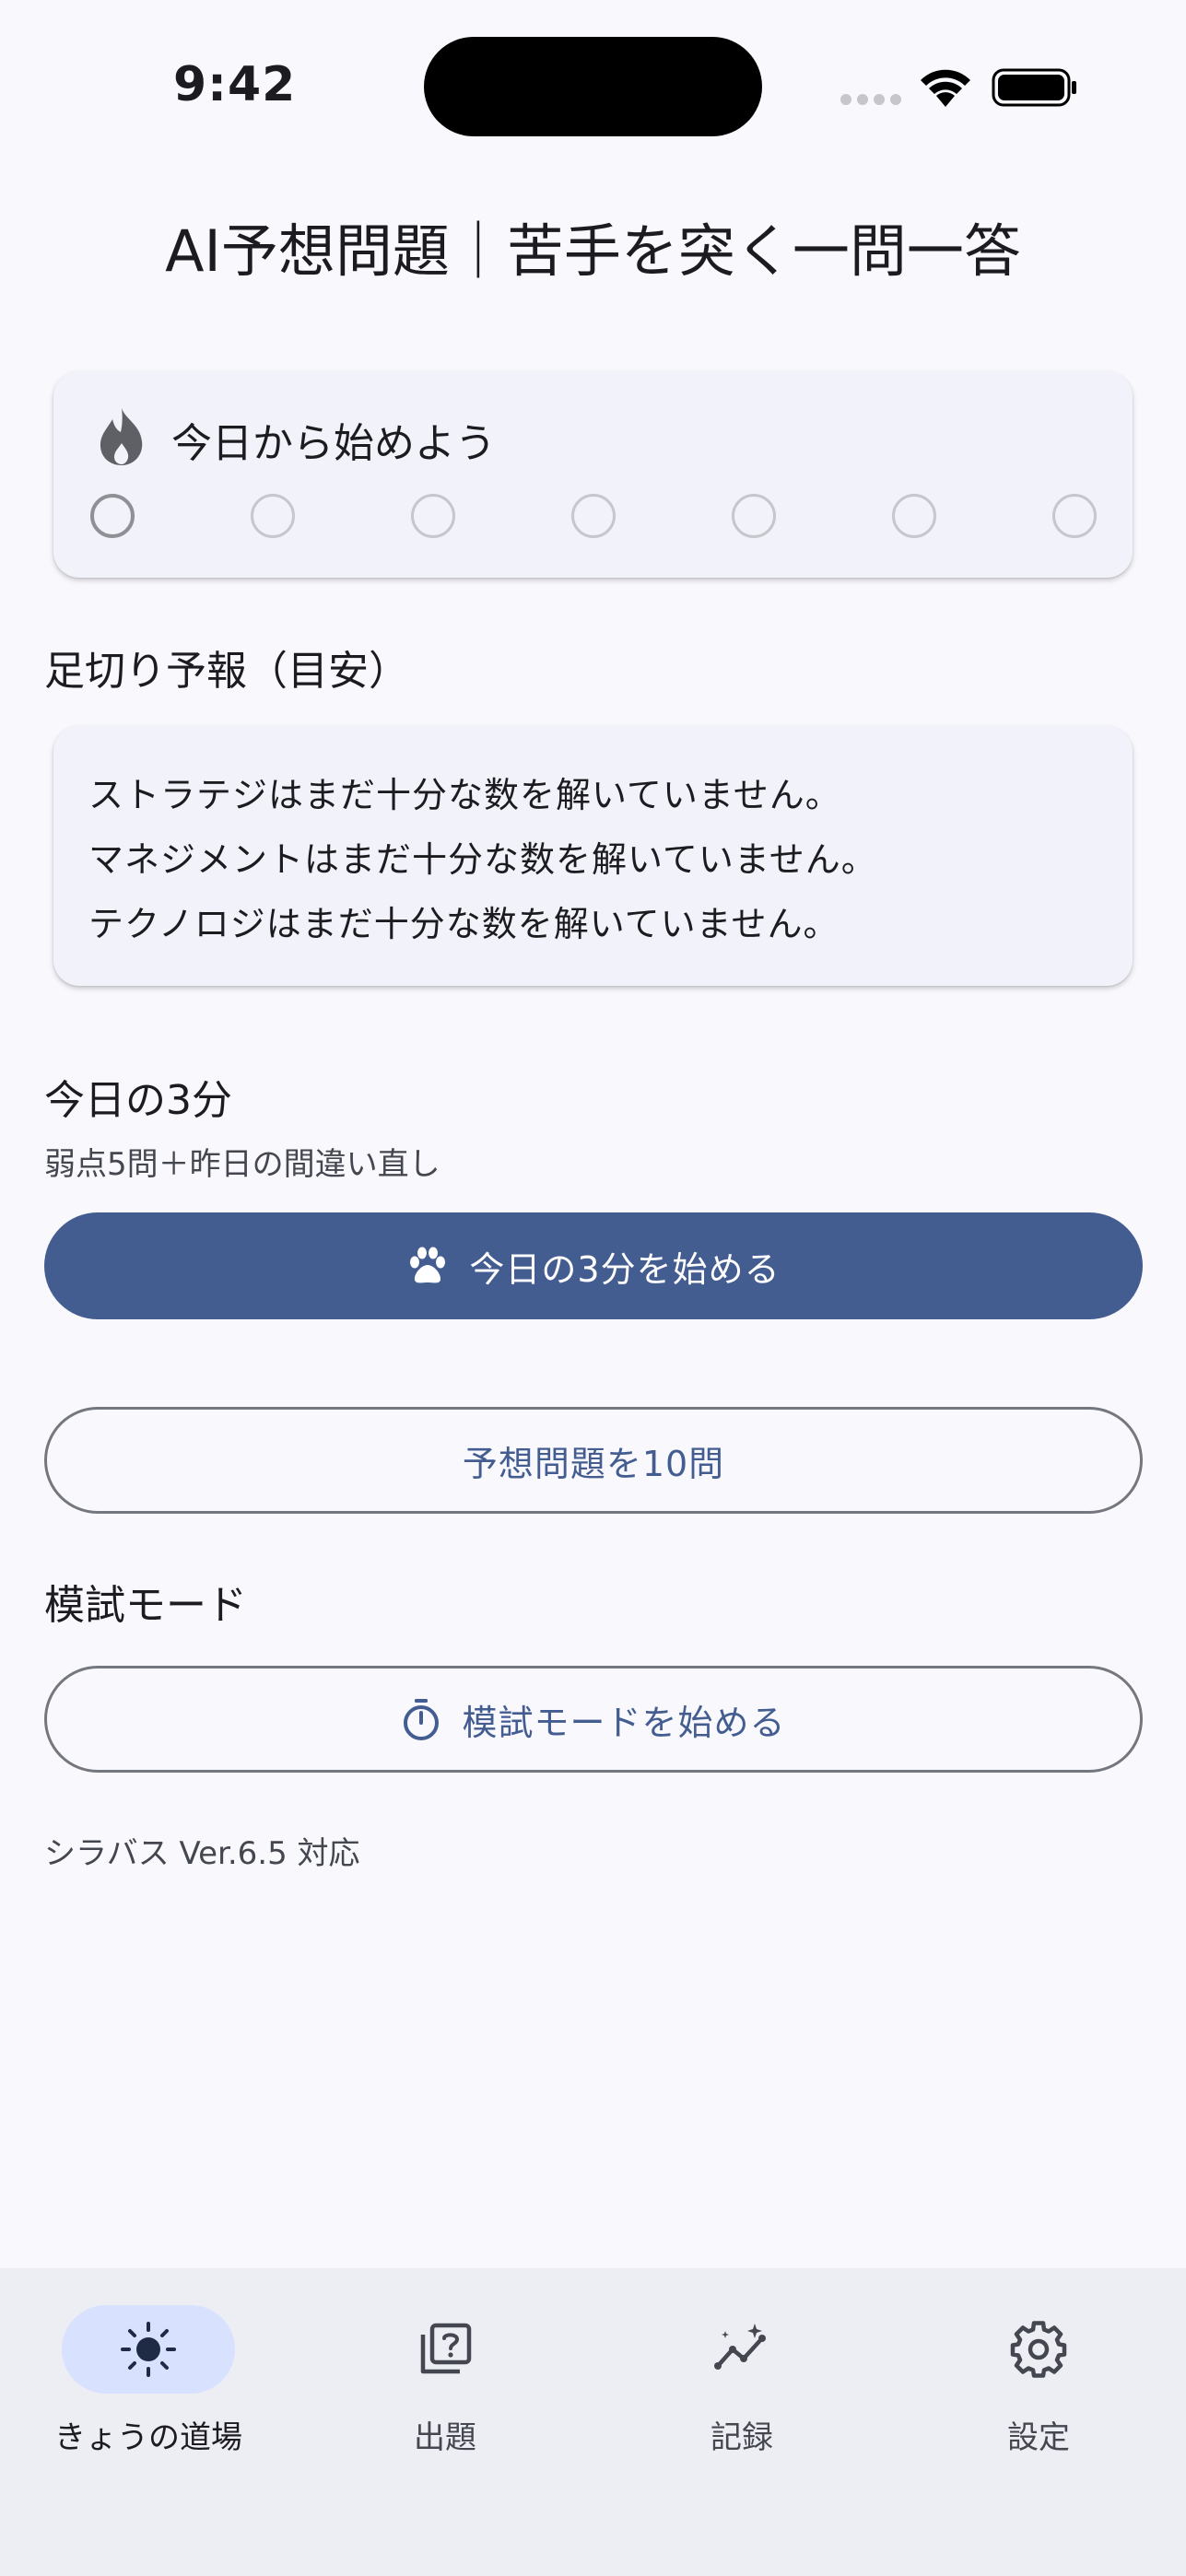 The height and width of the screenshot is (2576, 1186). What do you see at coordinates (743, 2383) in the screenshot?
I see `nav-item-records: 記録` at bounding box center [743, 2383].